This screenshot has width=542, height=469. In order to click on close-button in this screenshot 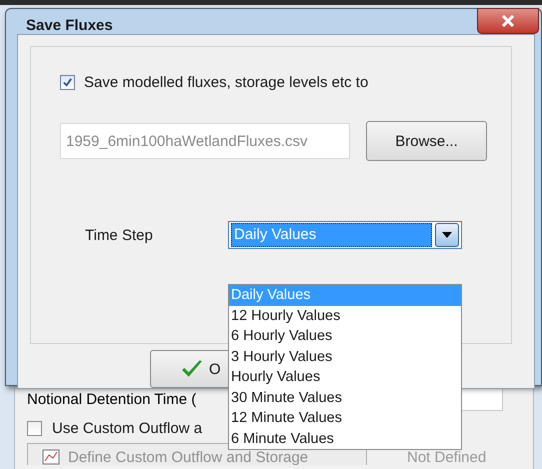, I will do `click(508, 21)`.